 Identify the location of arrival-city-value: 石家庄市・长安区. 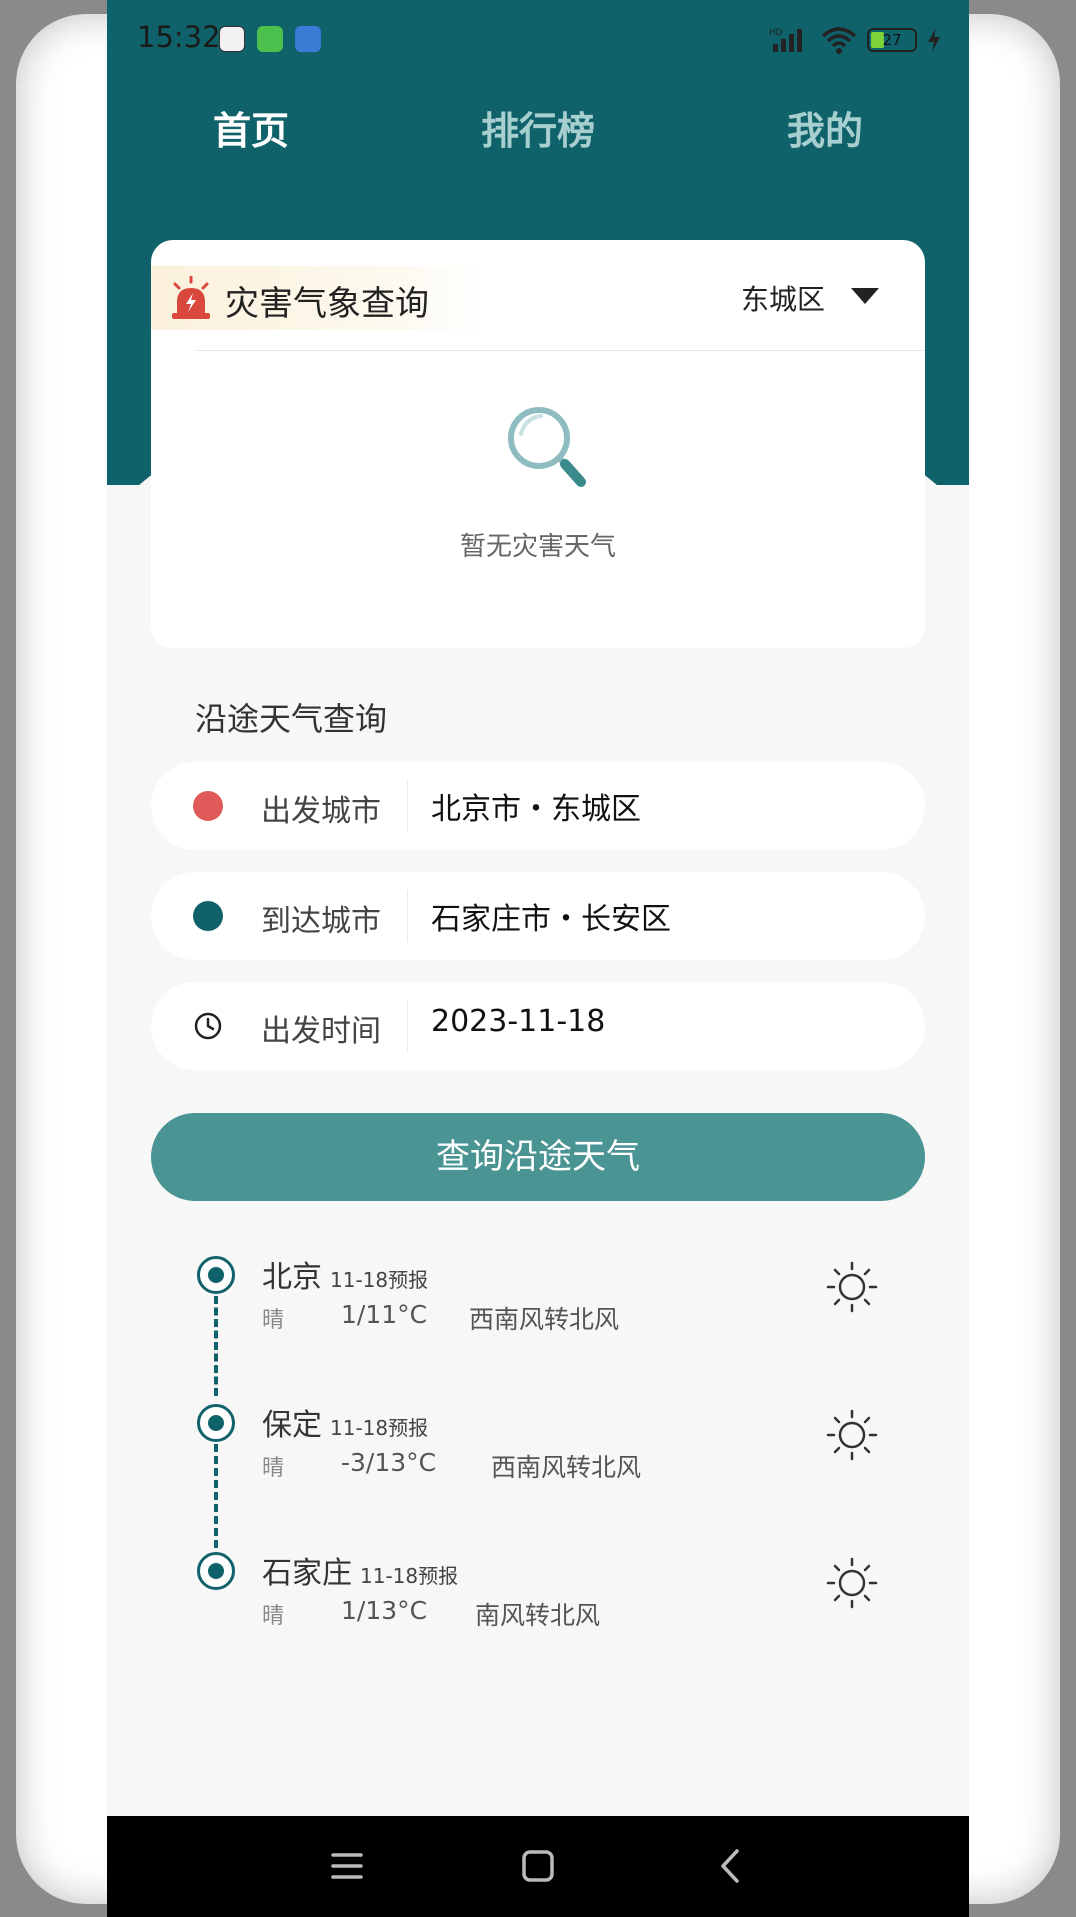
(551, 916).